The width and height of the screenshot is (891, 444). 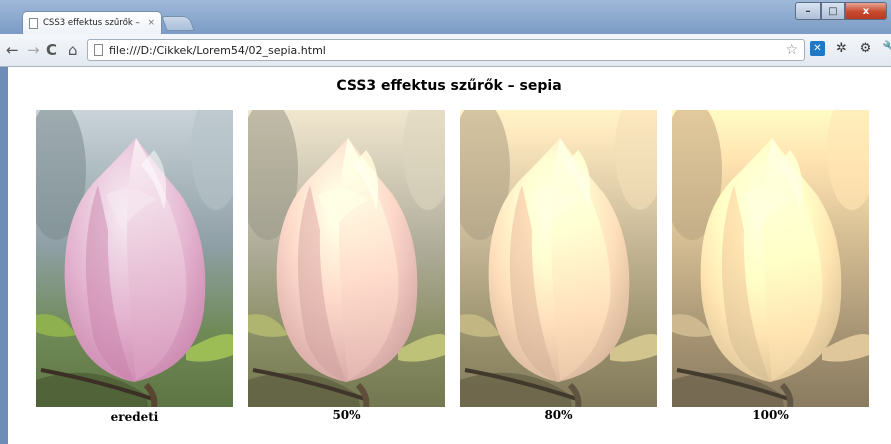 What do you see at coordinates (770, 415) in the screenshot?
I see `photo-caption: 100%` at bounding box center [770, 415].